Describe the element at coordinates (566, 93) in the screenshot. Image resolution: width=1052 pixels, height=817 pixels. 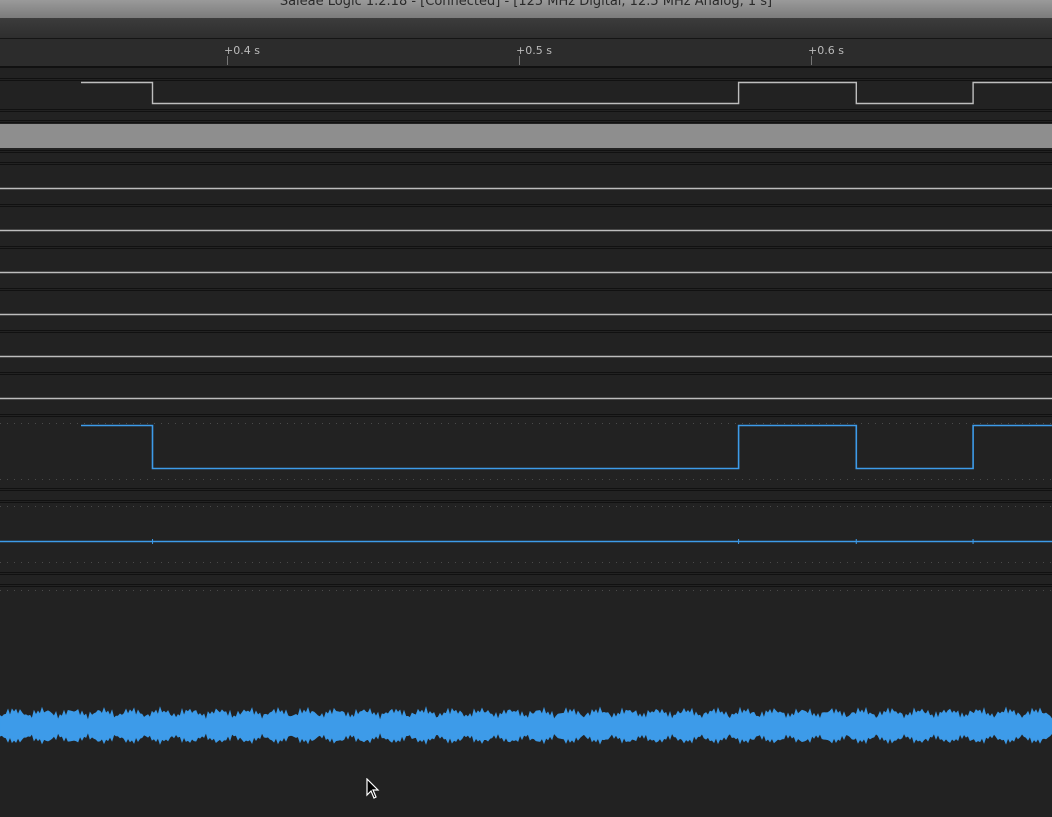
I see `digital-channel-0-trace` at that location.